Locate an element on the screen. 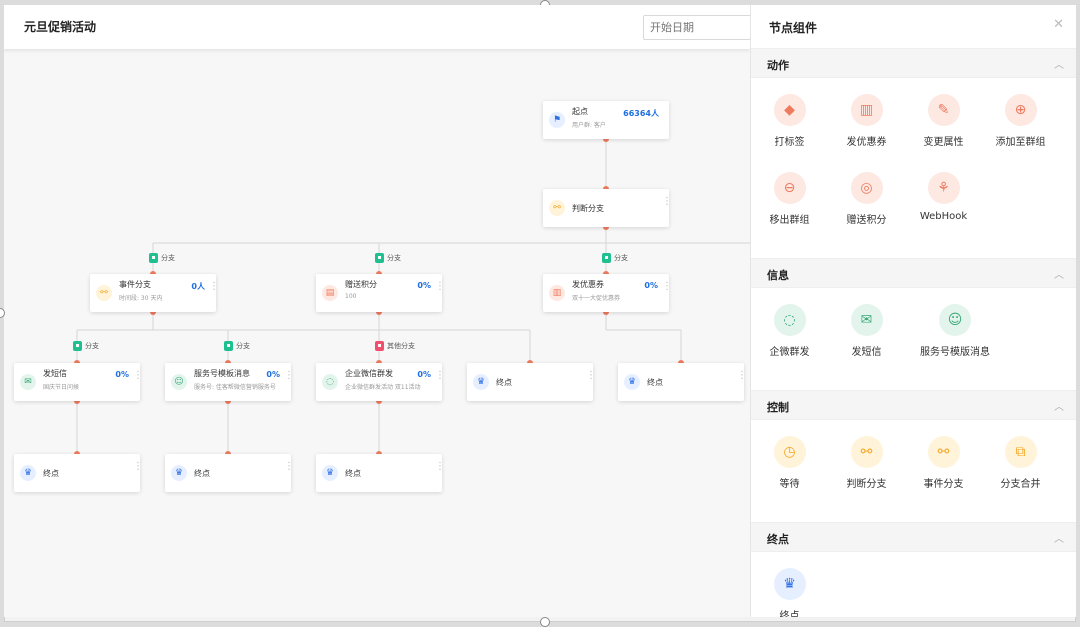 The height and width of the screenshot is (627, 1080). component-branch-merge: ⧉ 分支合并 is located at coordinates (1020, 473).